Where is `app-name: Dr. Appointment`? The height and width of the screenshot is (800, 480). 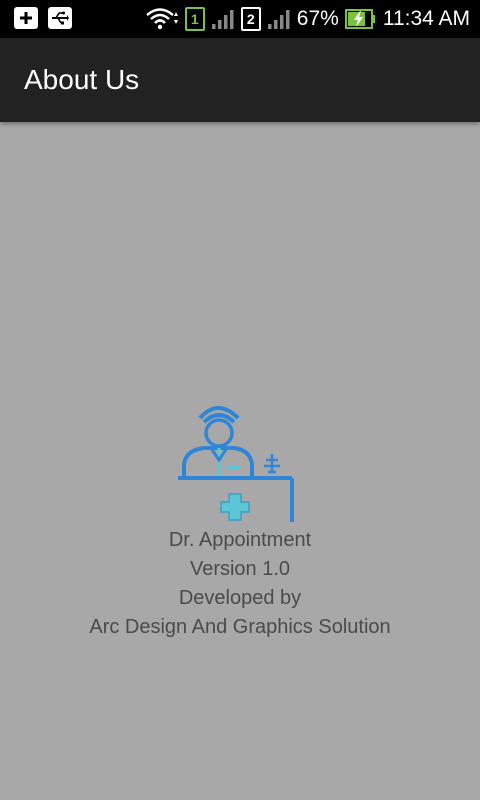
app-name: Dr. Appointment is located at coordinates (240, 540).